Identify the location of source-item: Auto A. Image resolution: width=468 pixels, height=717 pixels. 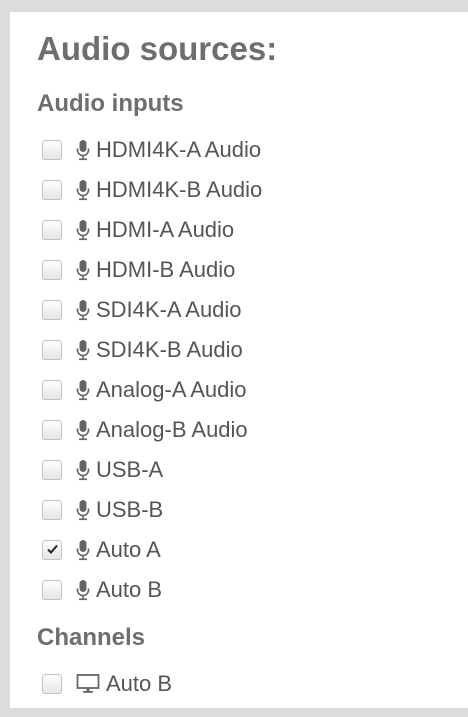
(101, 550).